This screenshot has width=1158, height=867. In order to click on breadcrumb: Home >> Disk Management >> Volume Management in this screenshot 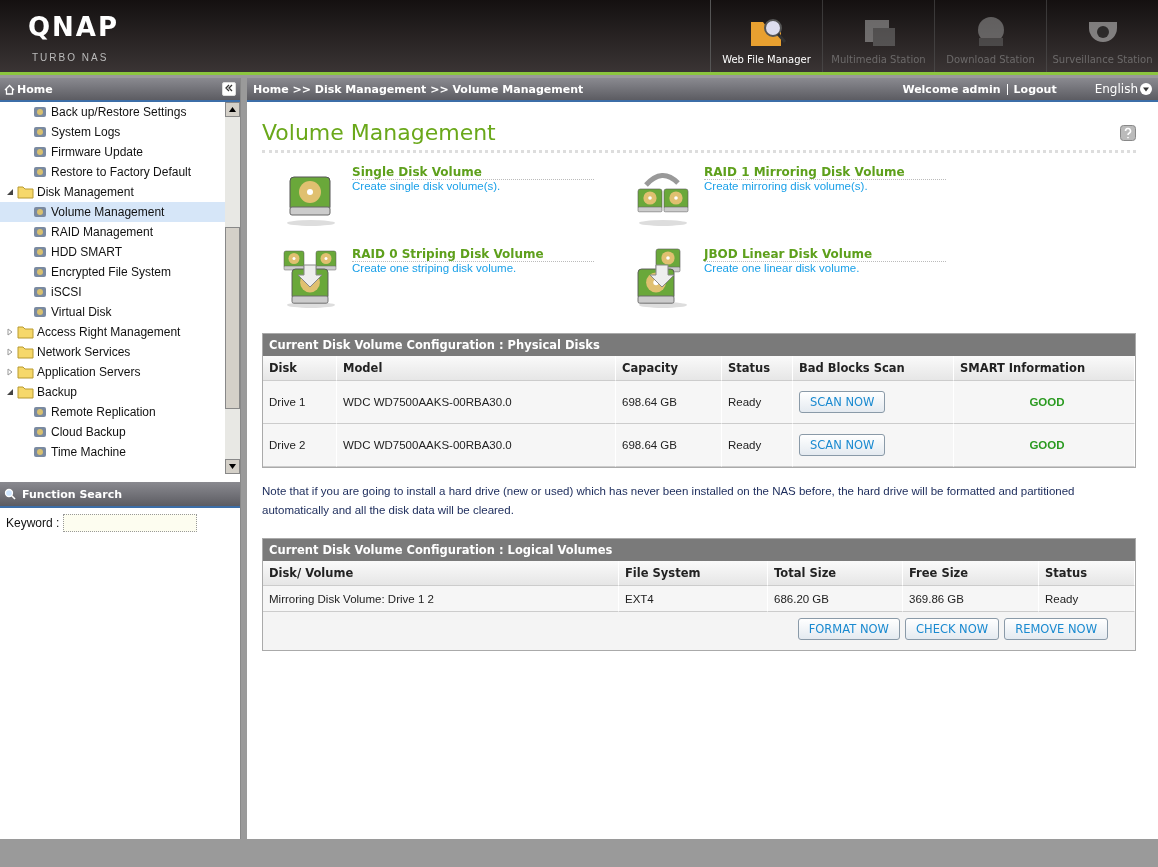, I will do `click(418, 89)`.